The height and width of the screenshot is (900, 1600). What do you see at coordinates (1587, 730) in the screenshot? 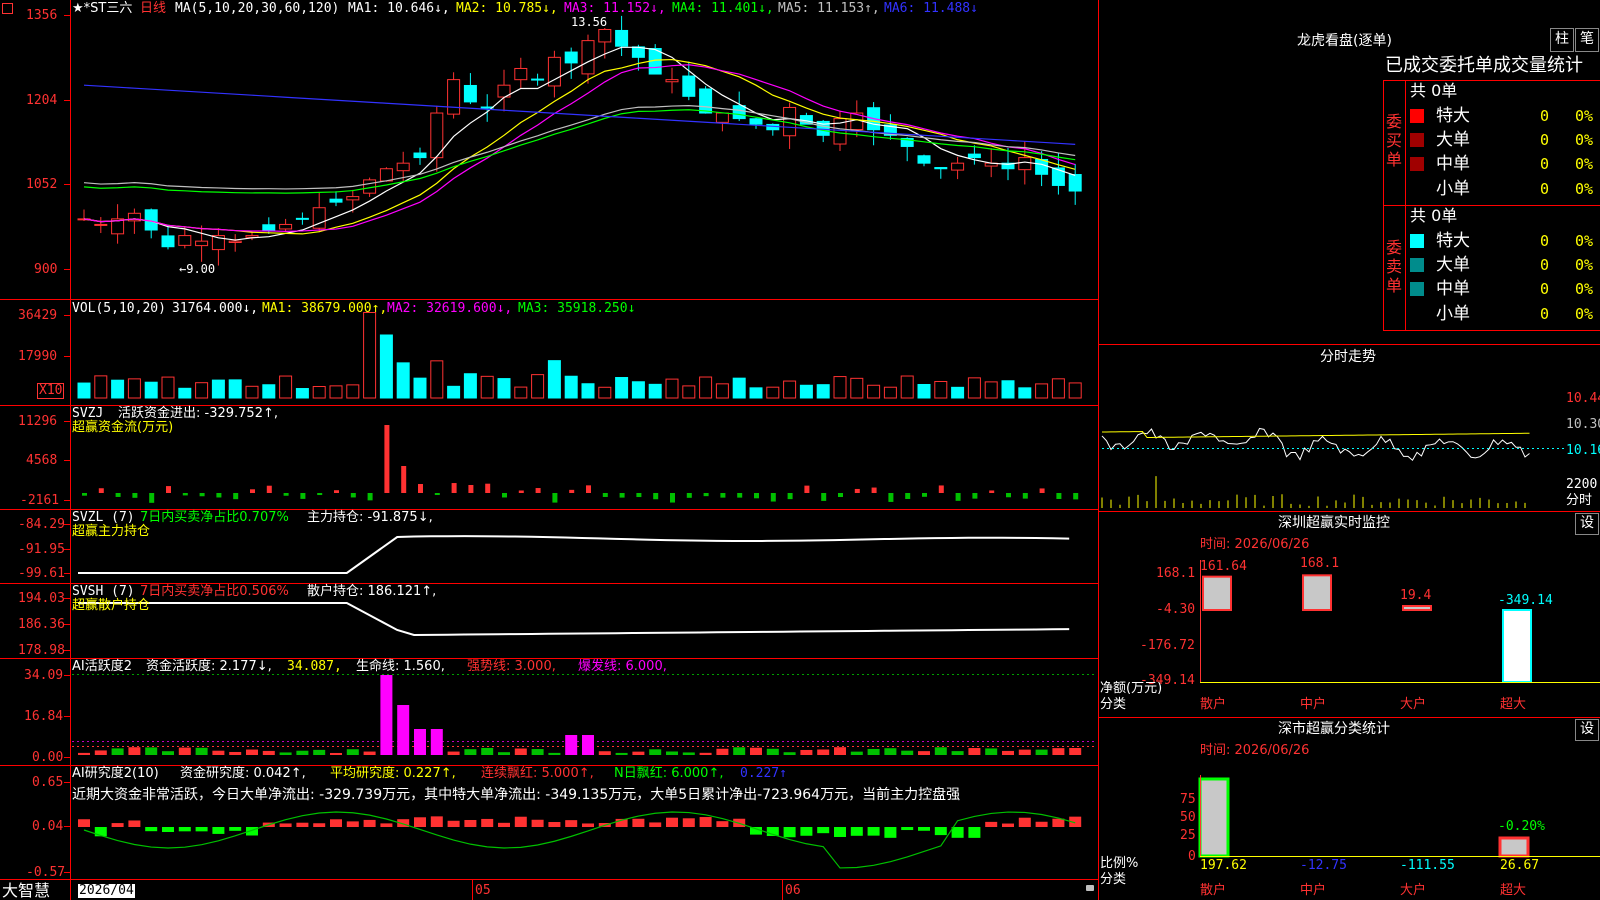
I see `stat-settings-button: 设` at bounding box center [1587, 730].